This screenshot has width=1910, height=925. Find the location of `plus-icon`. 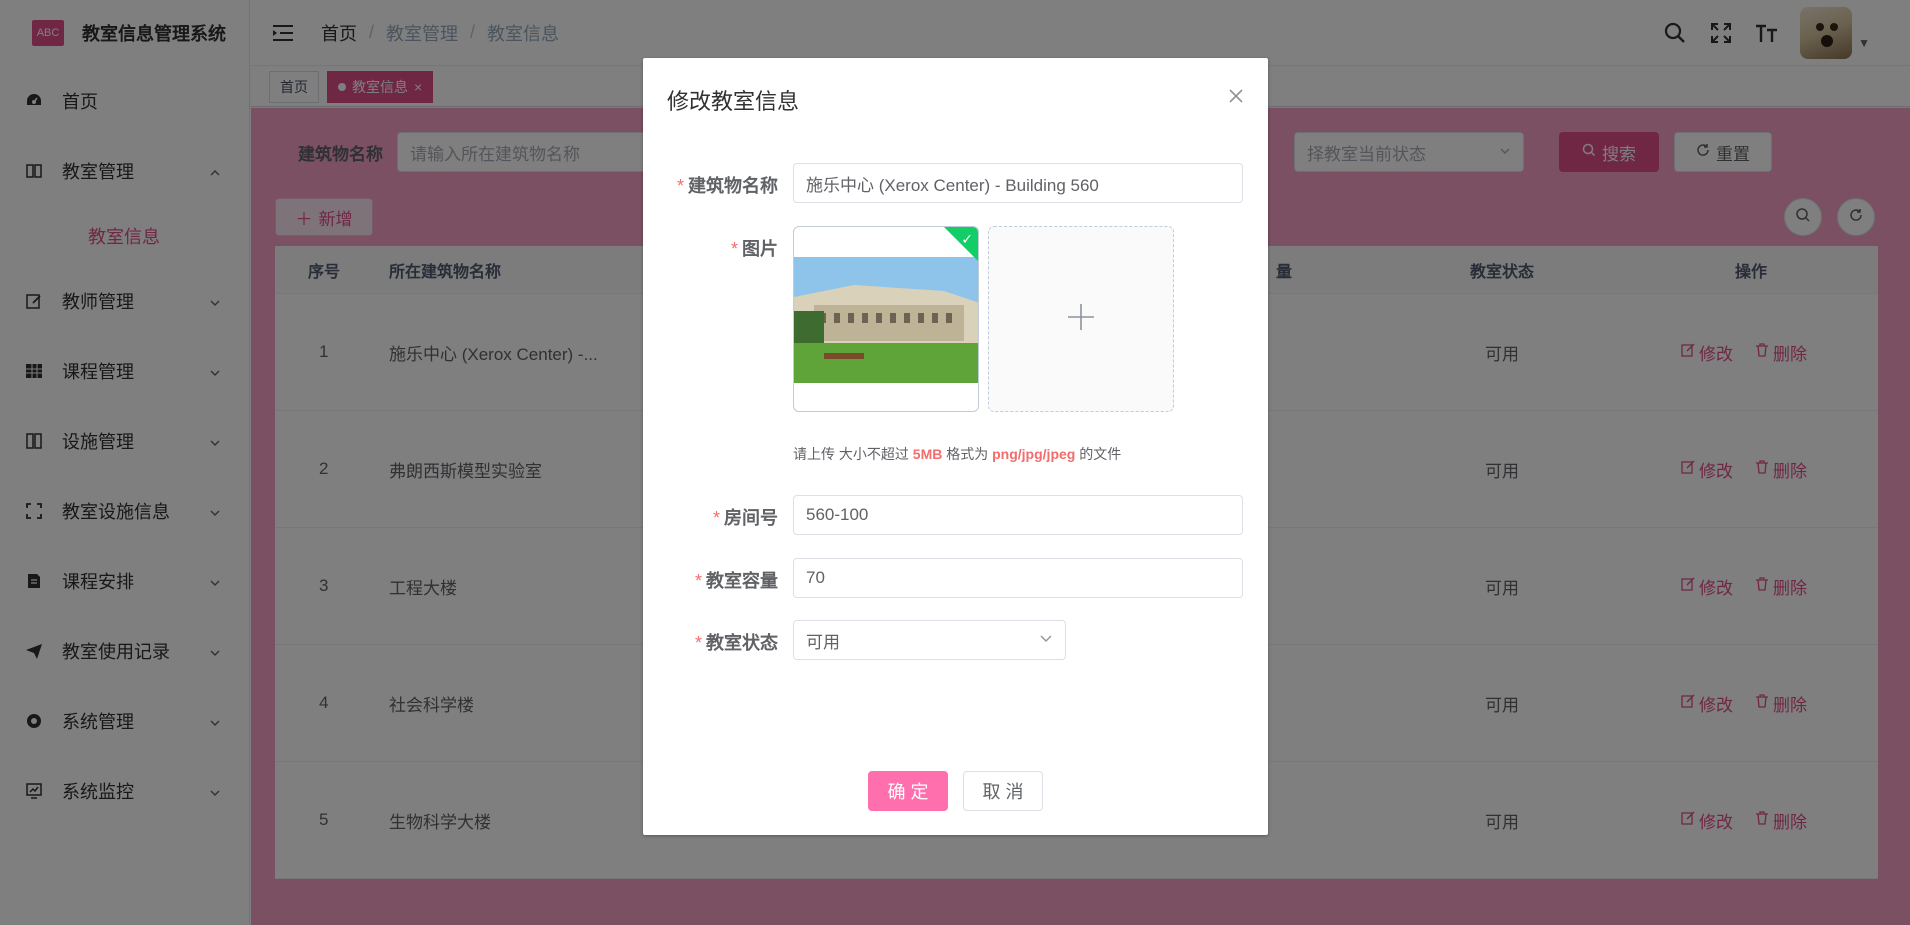

plus-icon is located at coordinates (1081, 319).